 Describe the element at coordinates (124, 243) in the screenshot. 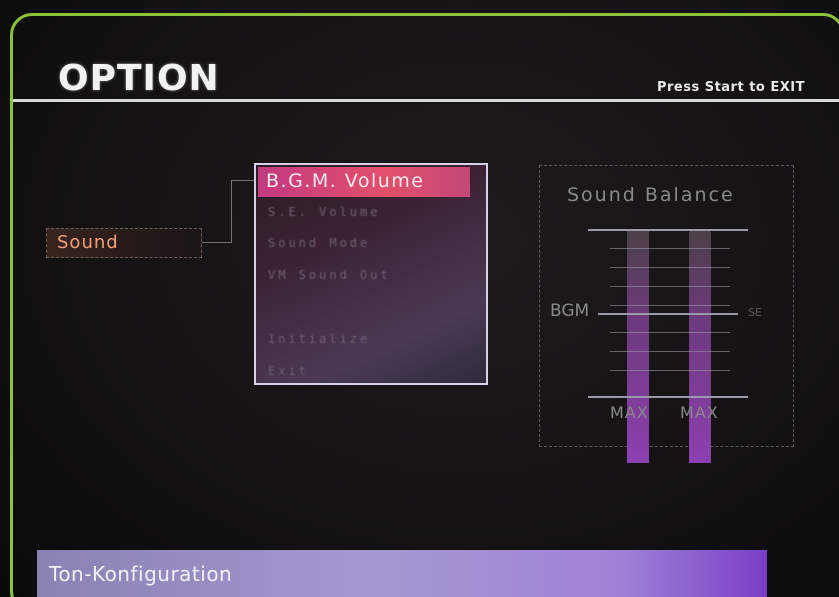

I see `category-item-sound: Sound` at that location.